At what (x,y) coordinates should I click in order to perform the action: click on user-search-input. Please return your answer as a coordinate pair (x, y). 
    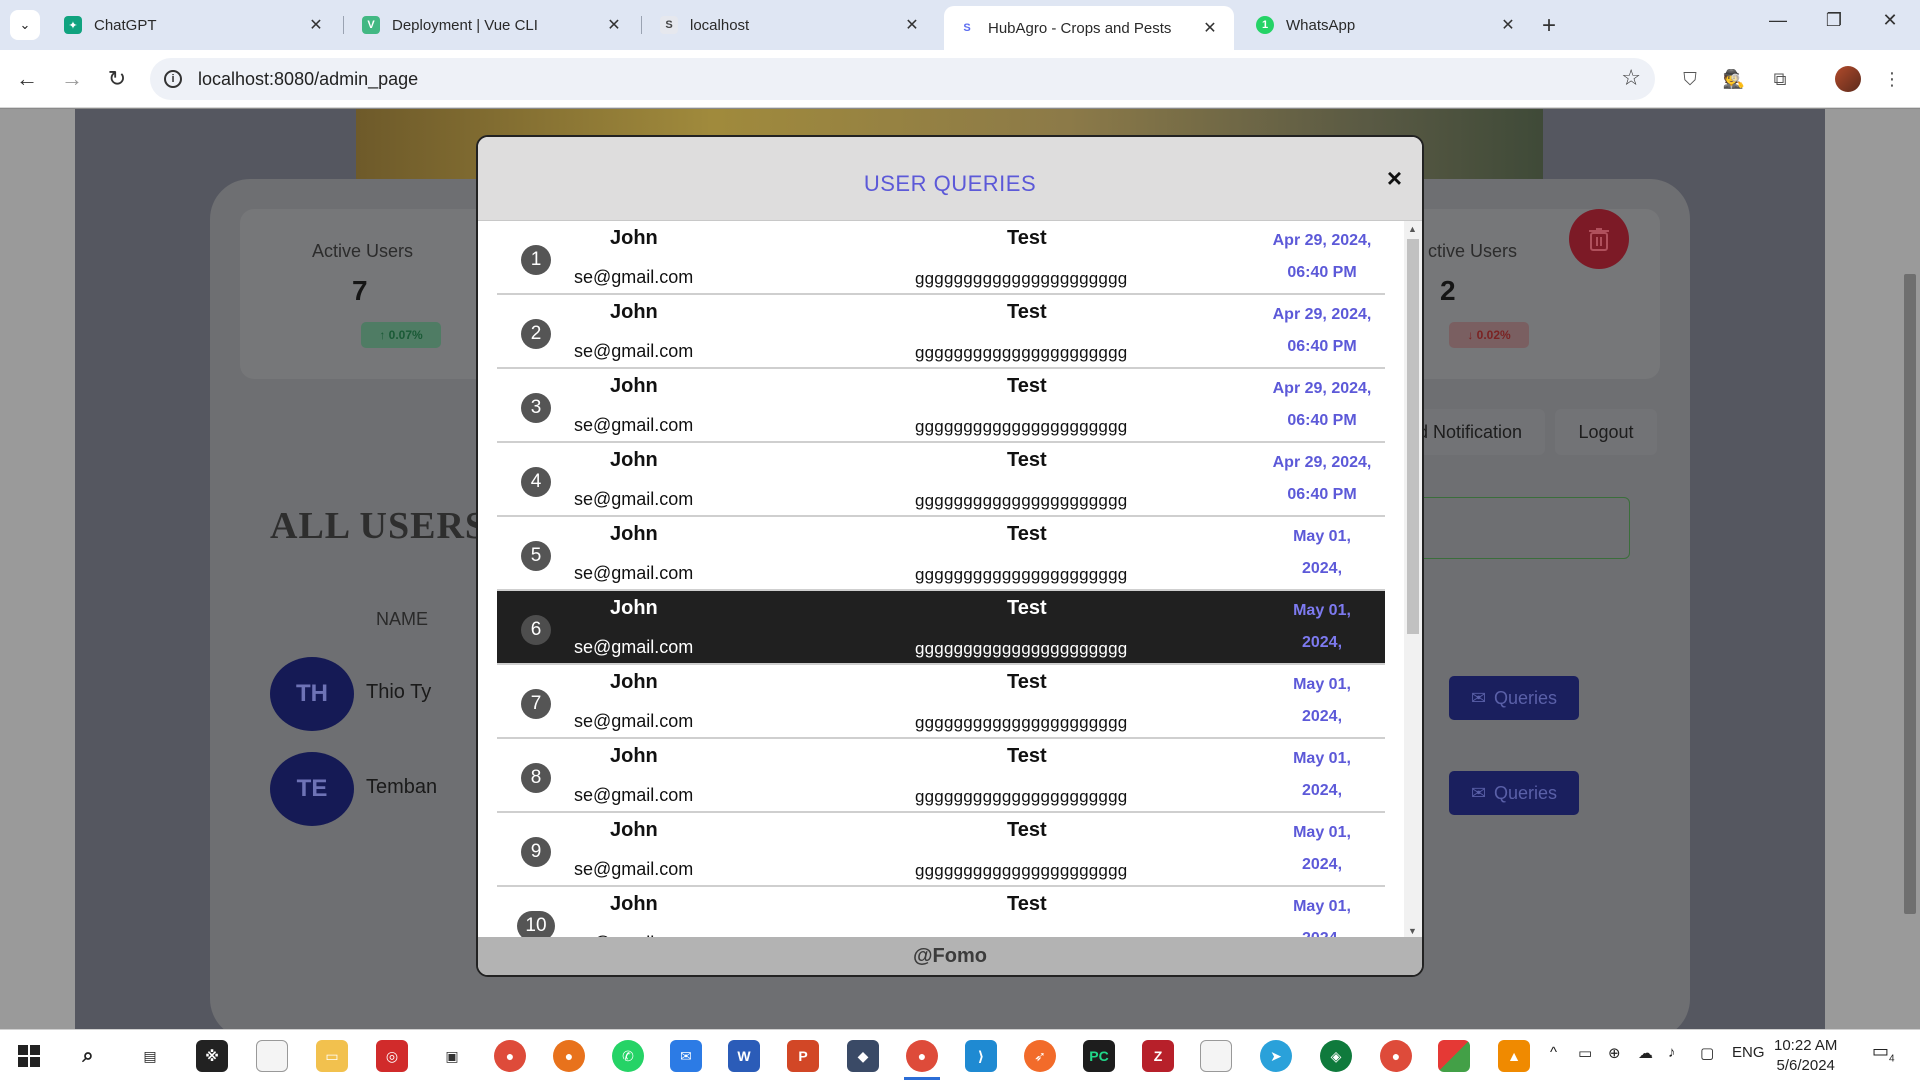
    Looking at the image, I should click on (1512, 528).